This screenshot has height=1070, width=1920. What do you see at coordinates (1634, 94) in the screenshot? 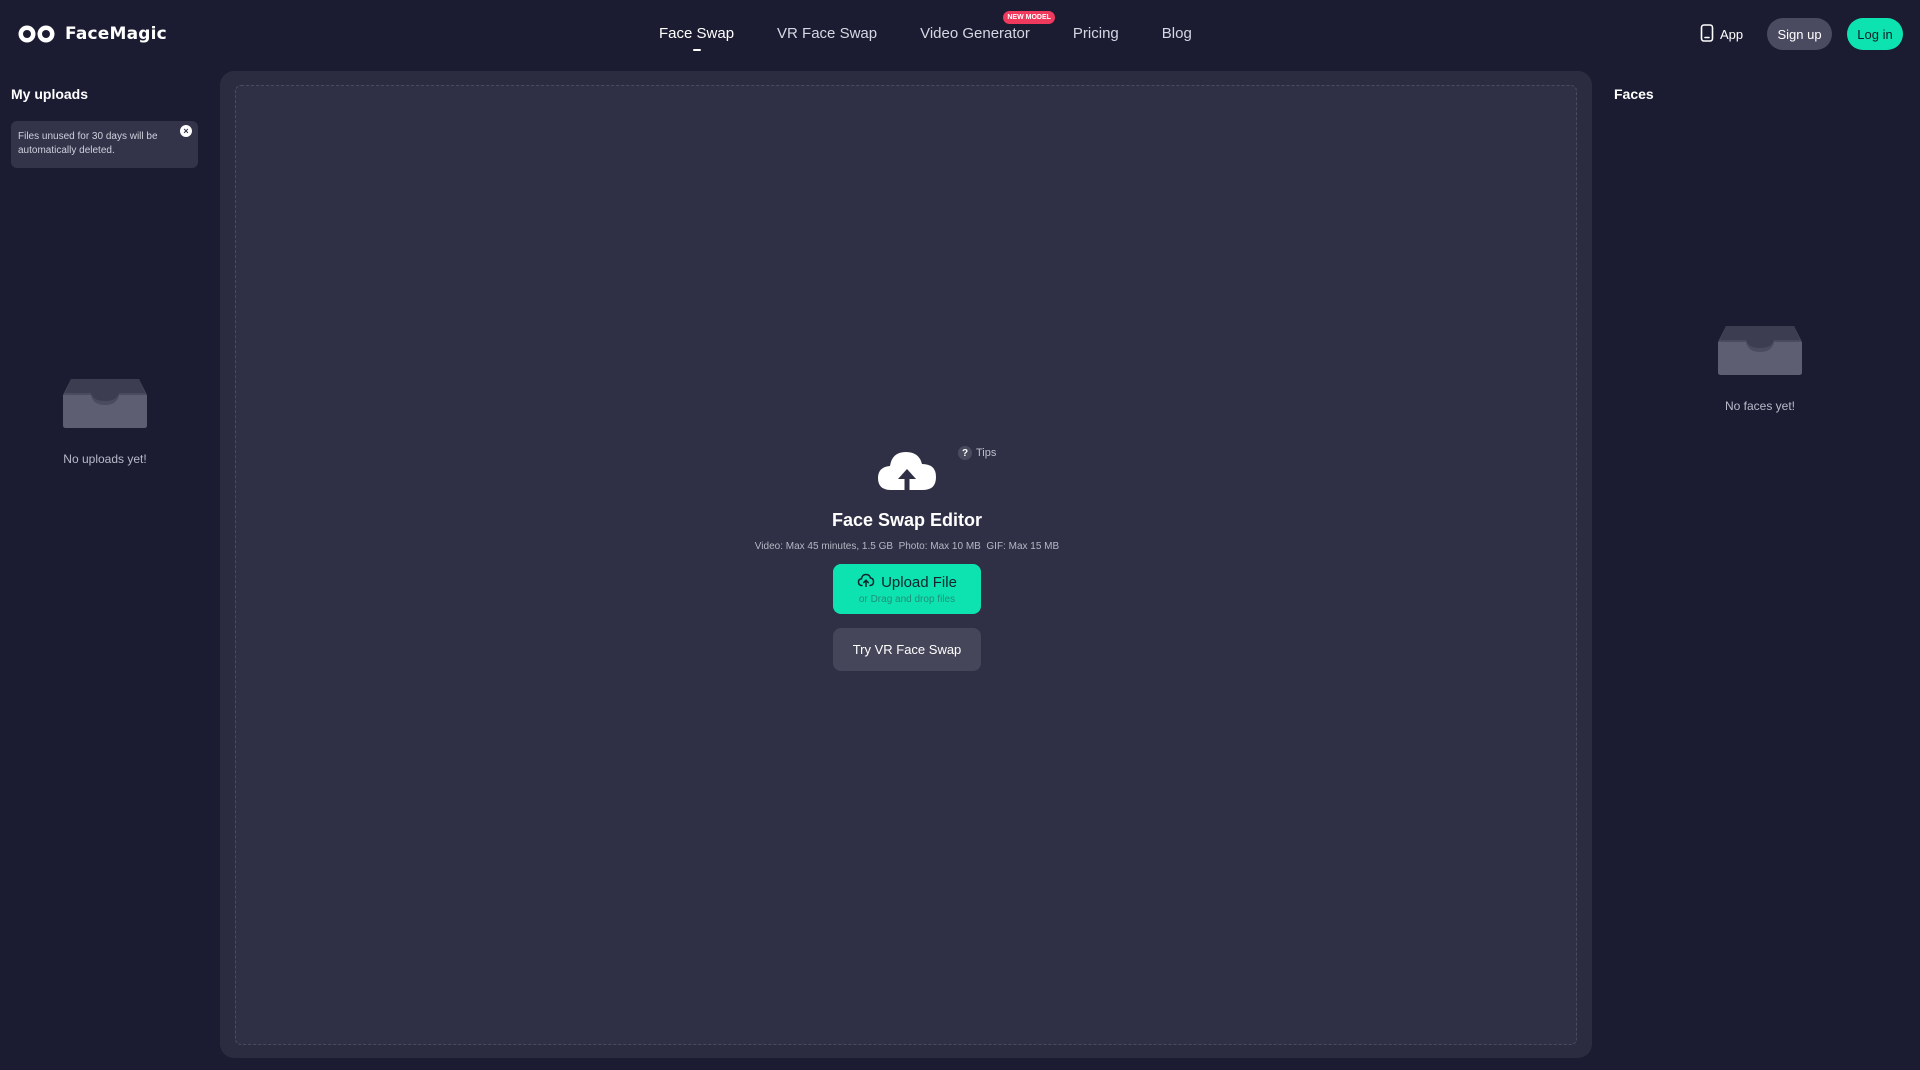
I see `faces-title: Faces` at bounding box center [1634, 94].